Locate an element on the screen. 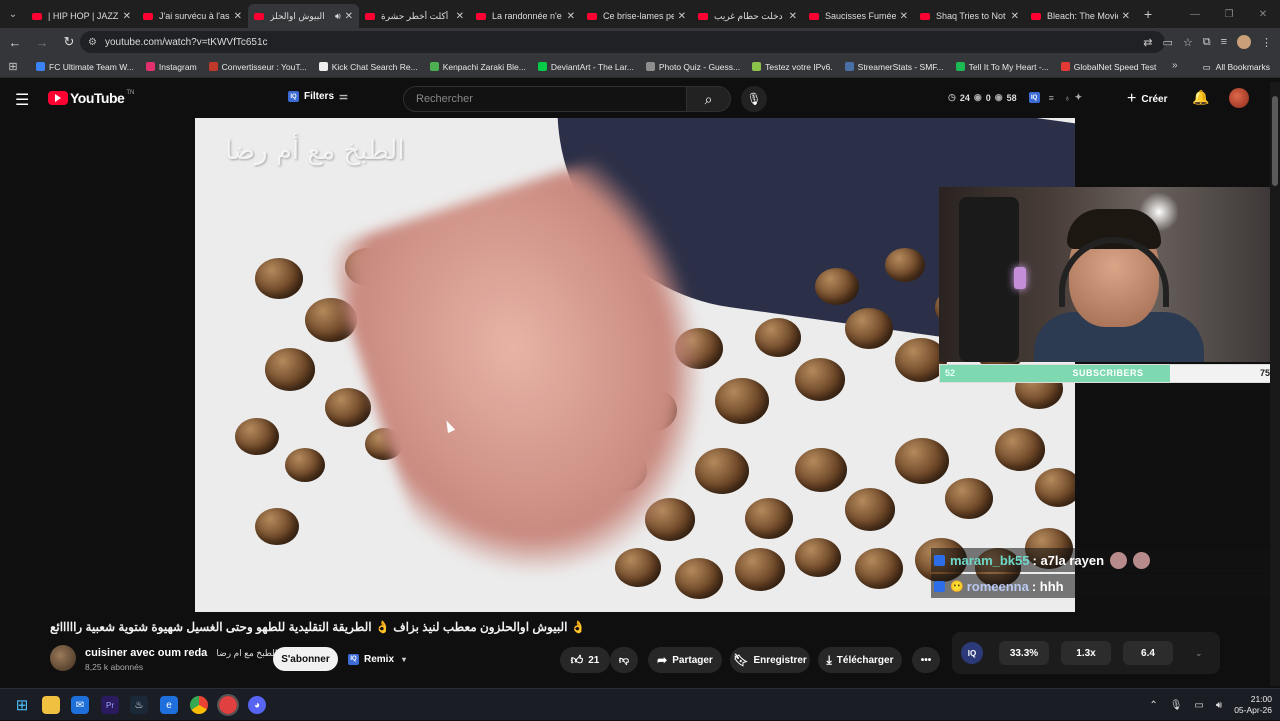  discord-icon: ◕ is located at coordinates (257, 705).